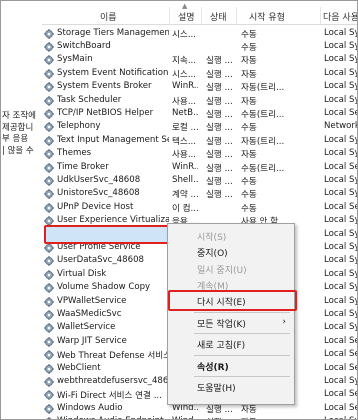 This screenshot has width=358, height=420. Describe the element at coordinates (89, 313) in the screenshot. I see `cell-name: WaaSMedicSvc` at that location.